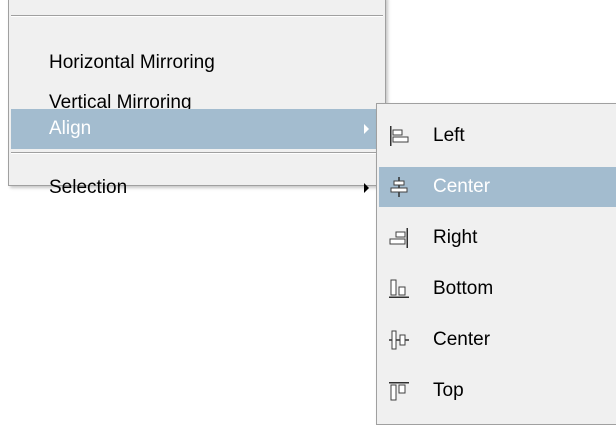  Describe the element at coordinates (399, 238) in the screenshot. I see `align-right-icon` at that location.